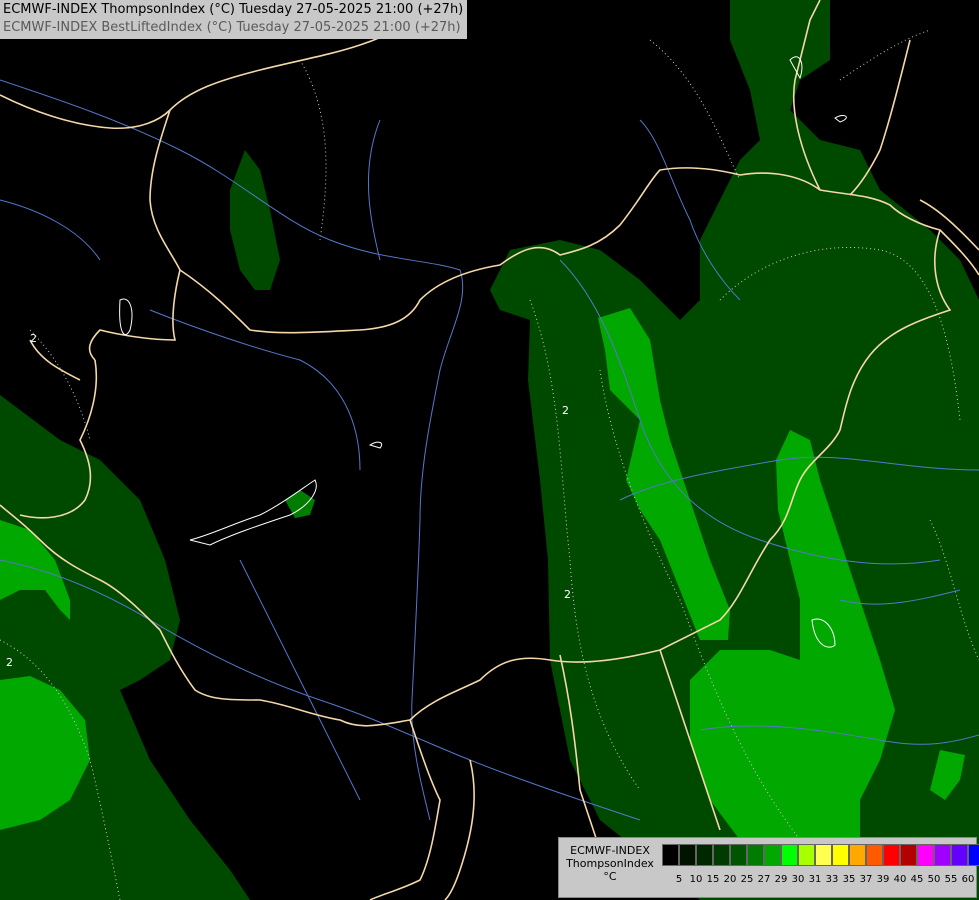 The image size is (979, 900). I want to click on legend-unit: °C, so click(610, 876).